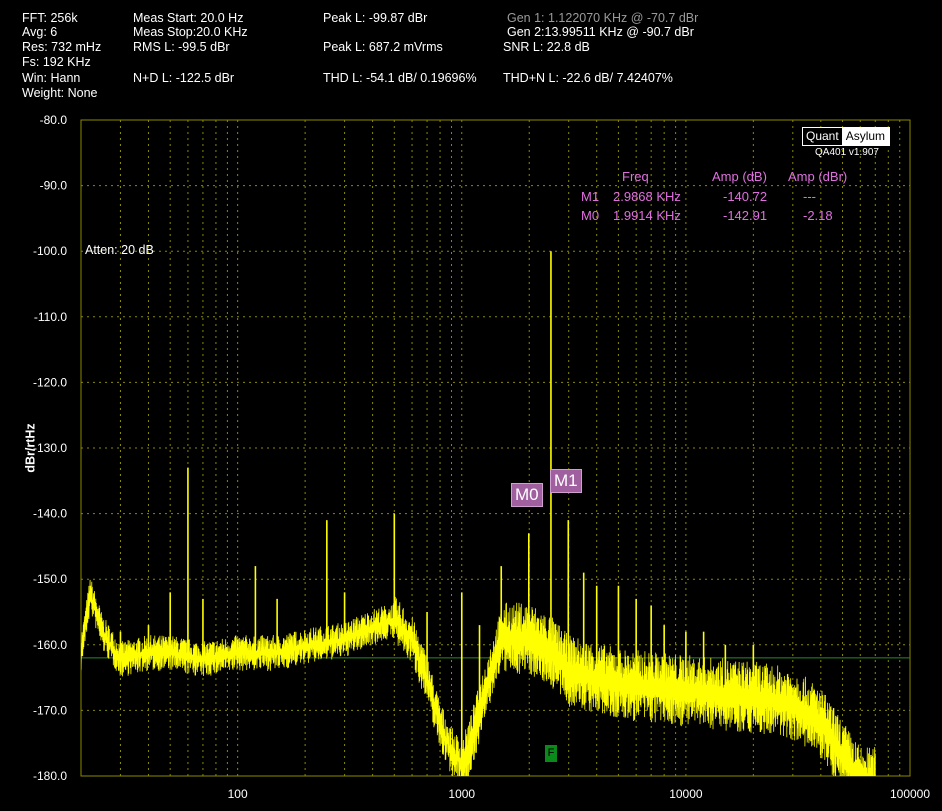  Describe the element at coordinates (686, 794) in the screenshot. I see `x-tick-label: 10000` at that location.